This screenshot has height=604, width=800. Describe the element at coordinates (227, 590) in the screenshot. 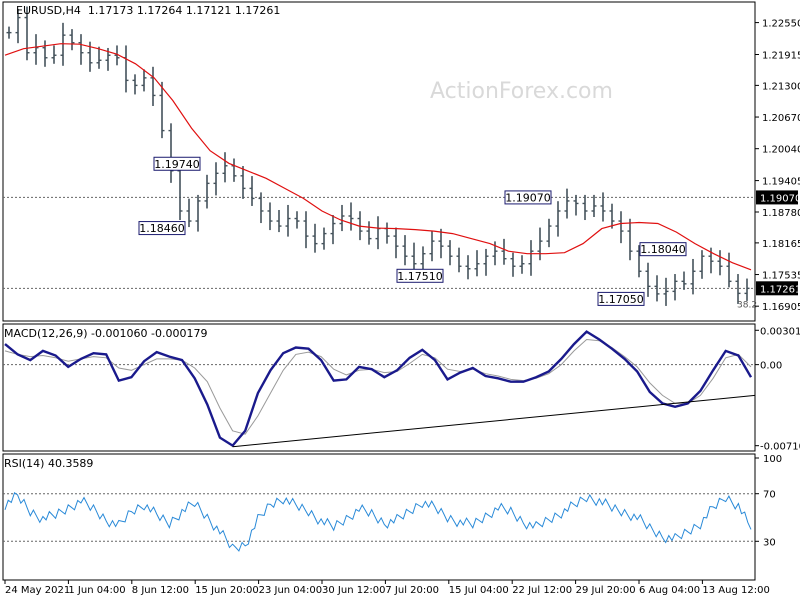

I see `x-axis-tick-label: 15 Jun 20:00` at that location.